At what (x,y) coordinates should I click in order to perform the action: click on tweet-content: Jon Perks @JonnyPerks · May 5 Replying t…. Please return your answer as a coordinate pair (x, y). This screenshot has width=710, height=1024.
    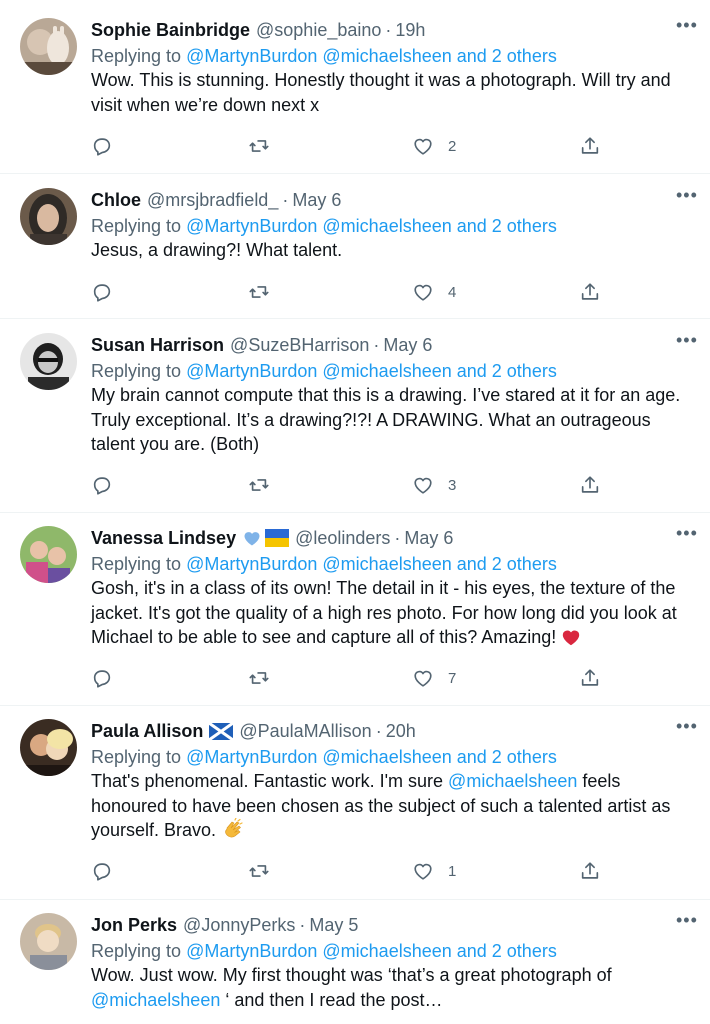
    Looking at the image, I should click on (393, 962).